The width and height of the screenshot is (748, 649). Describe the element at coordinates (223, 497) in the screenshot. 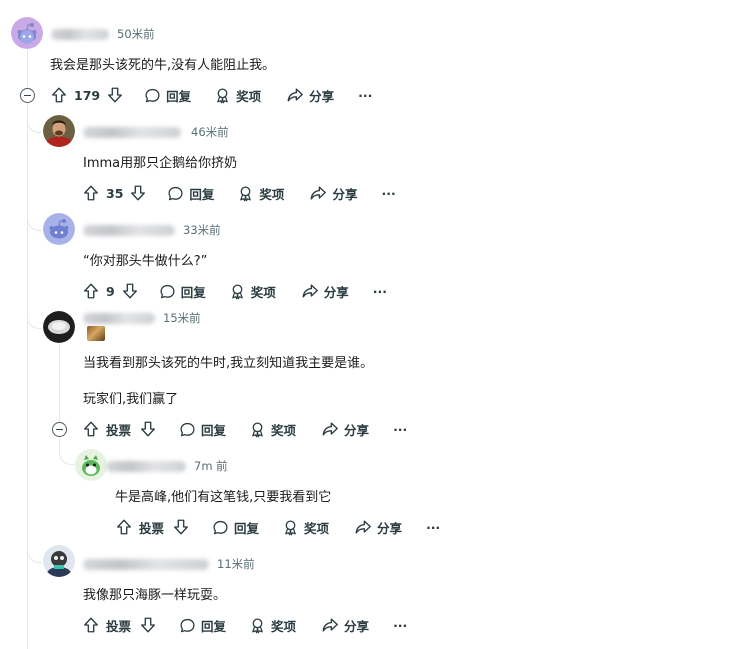

I see `comment-text: 牛是高峰,他们有这笔钱,只要我看到它` at that location.